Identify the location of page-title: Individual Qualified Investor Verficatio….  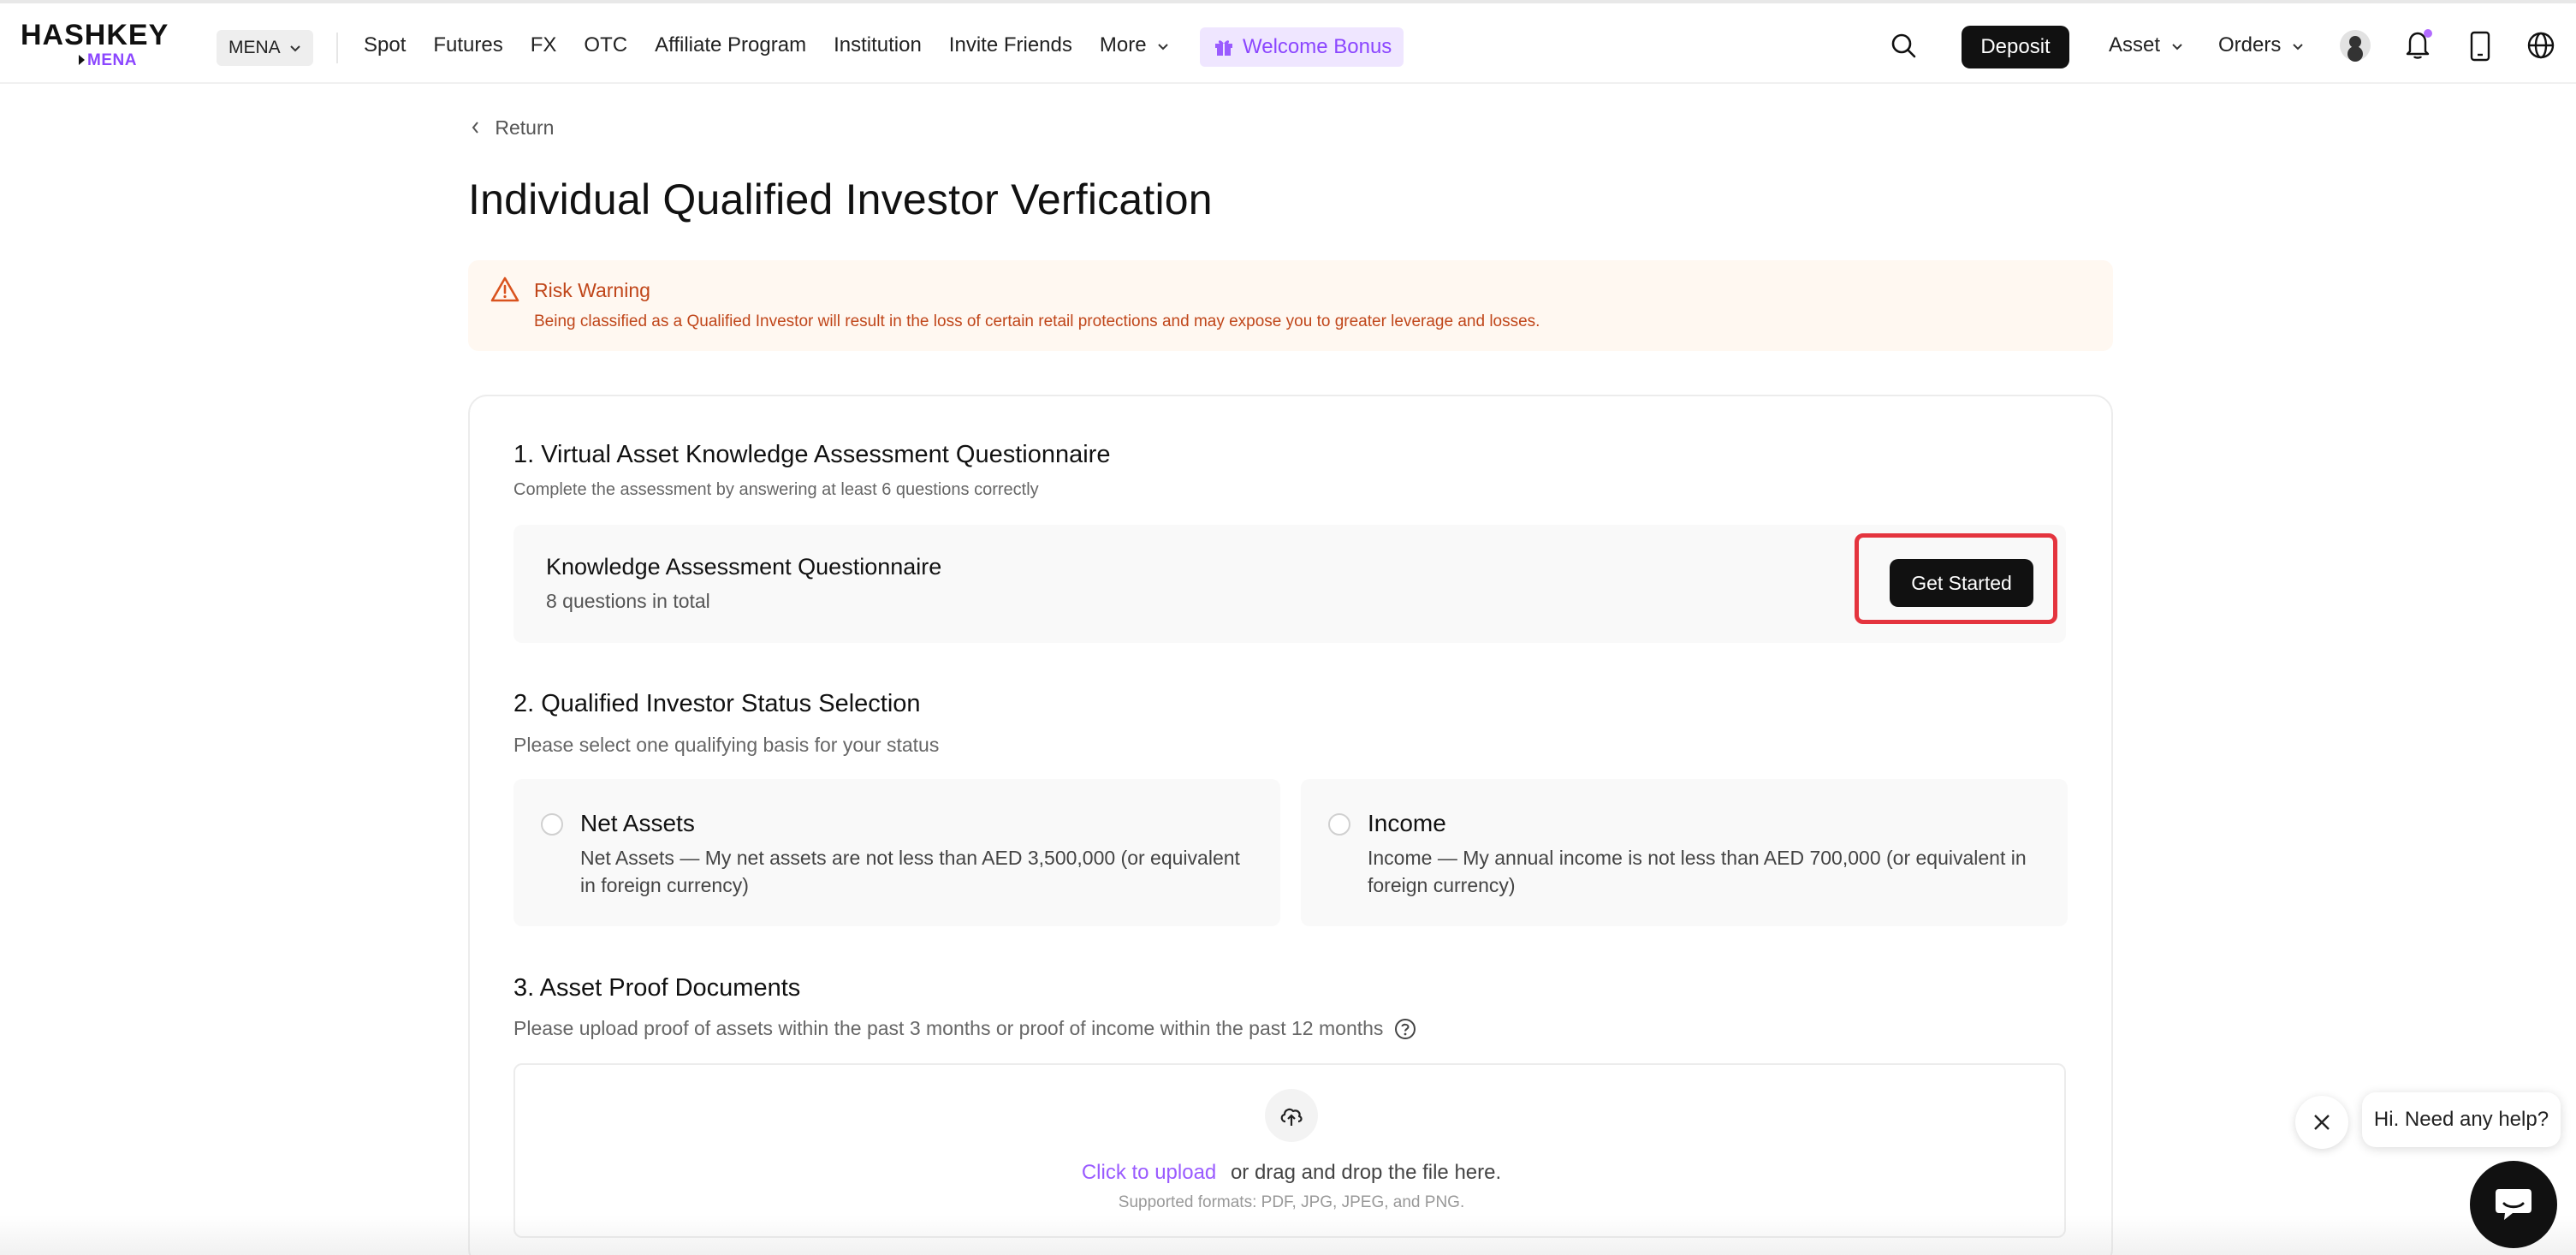
(840, 199).